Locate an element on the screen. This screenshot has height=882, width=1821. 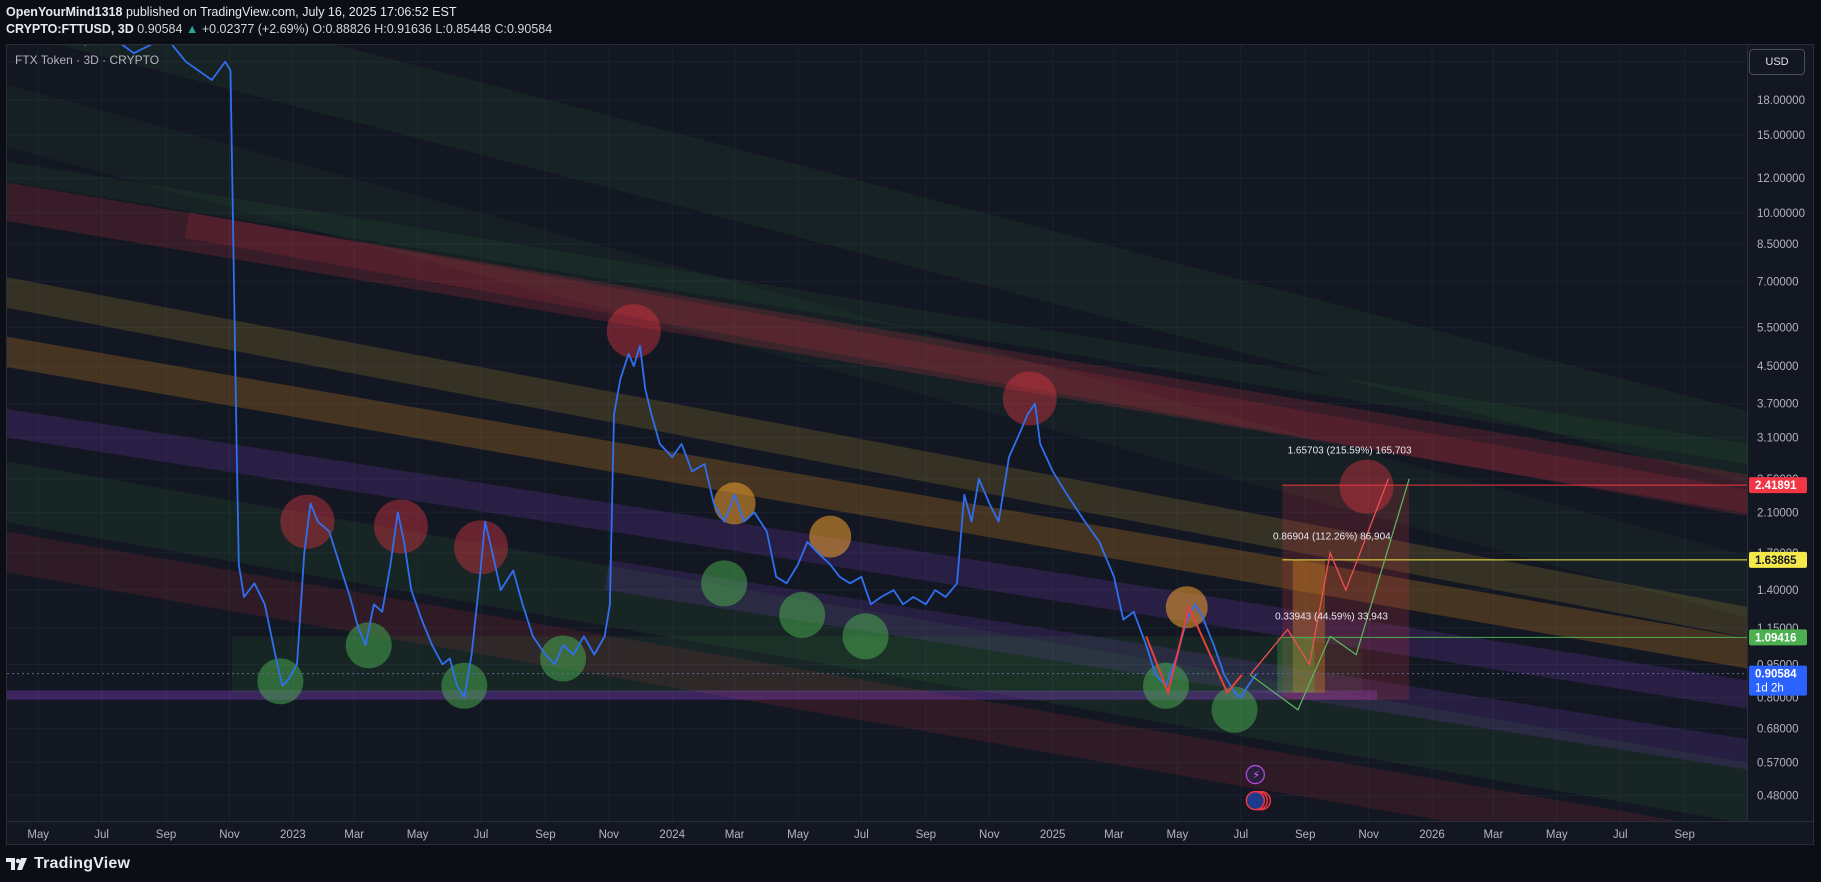
open-value: 0.88826 is located at coordinates (348, 29).